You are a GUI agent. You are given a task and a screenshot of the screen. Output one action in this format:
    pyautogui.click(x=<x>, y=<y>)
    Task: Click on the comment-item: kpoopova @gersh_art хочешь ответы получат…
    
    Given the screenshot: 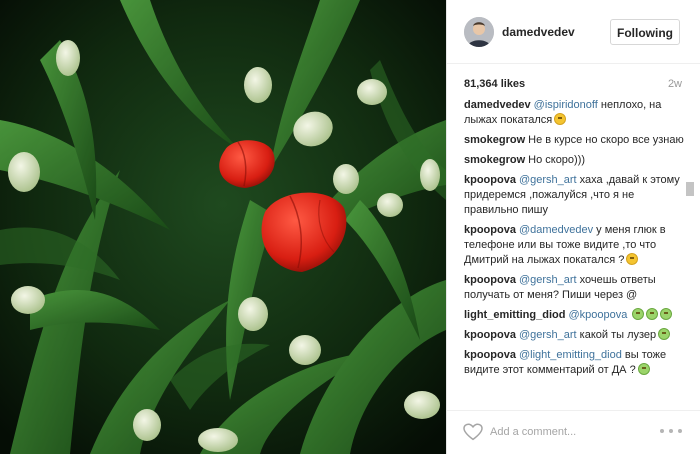 What is the action you would take?
    pyautogui.click(x=575, y=288)
    